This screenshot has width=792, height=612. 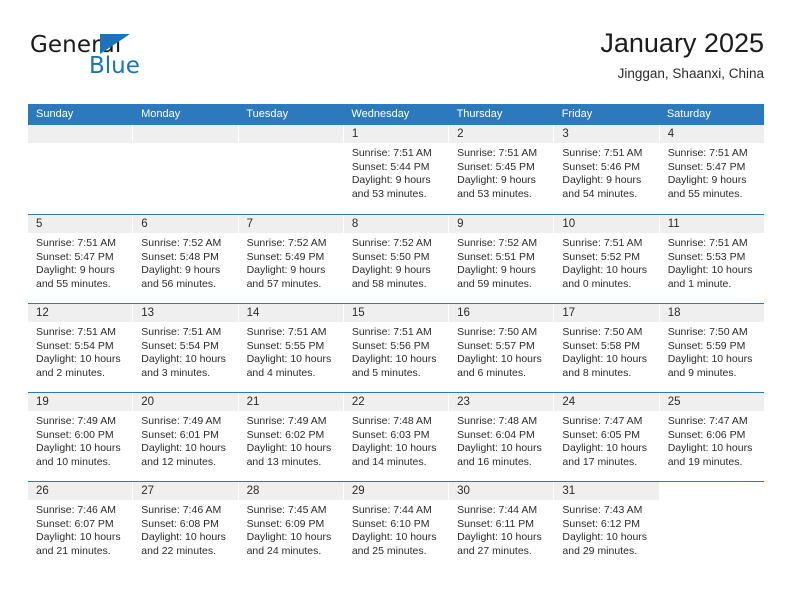 What do you see at coordinates (495, 523) in the screenshot?
I see `day-sunset-text: Sunset: 6:11 PM` at bounding box center [495, 523].